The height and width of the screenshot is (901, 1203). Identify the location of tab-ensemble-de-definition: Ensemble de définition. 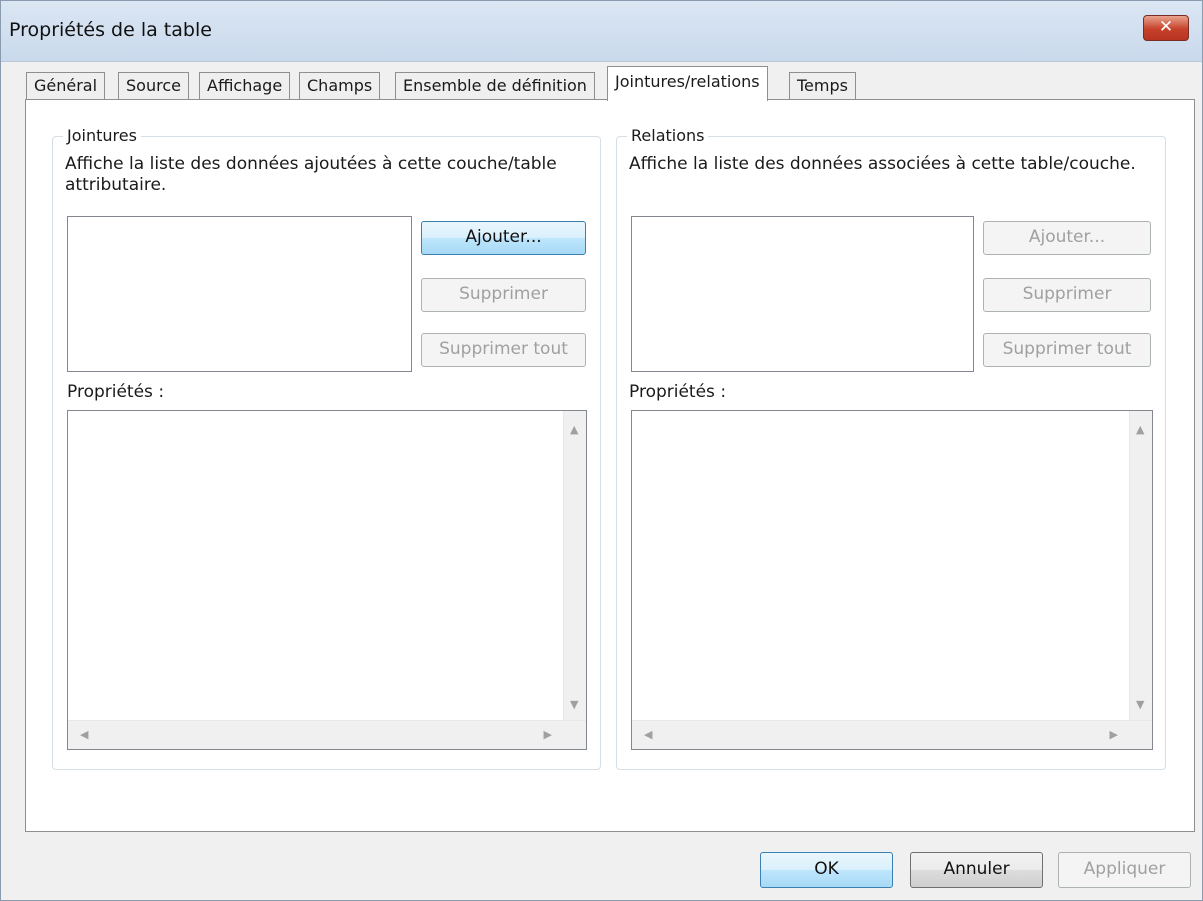
(495, 86).